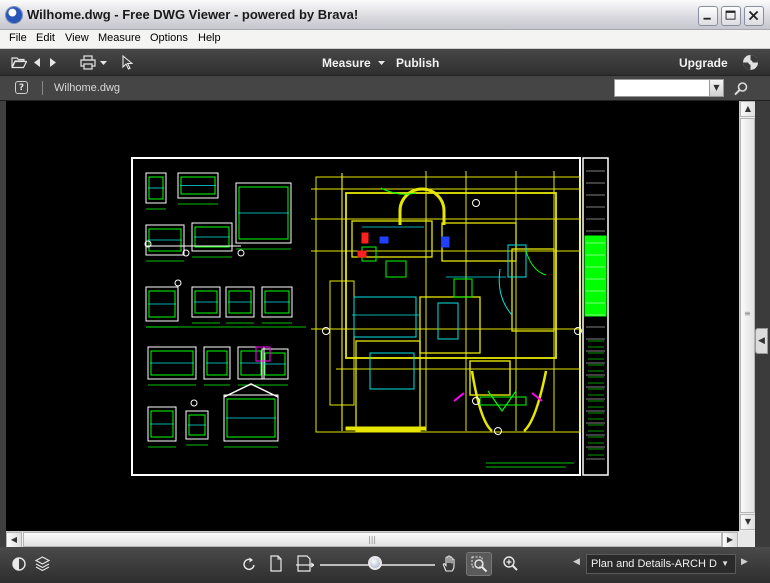  Describe the element at coordinates (730, 540) in the screenshot. I see `scroll-right-button: ▶` at that location.